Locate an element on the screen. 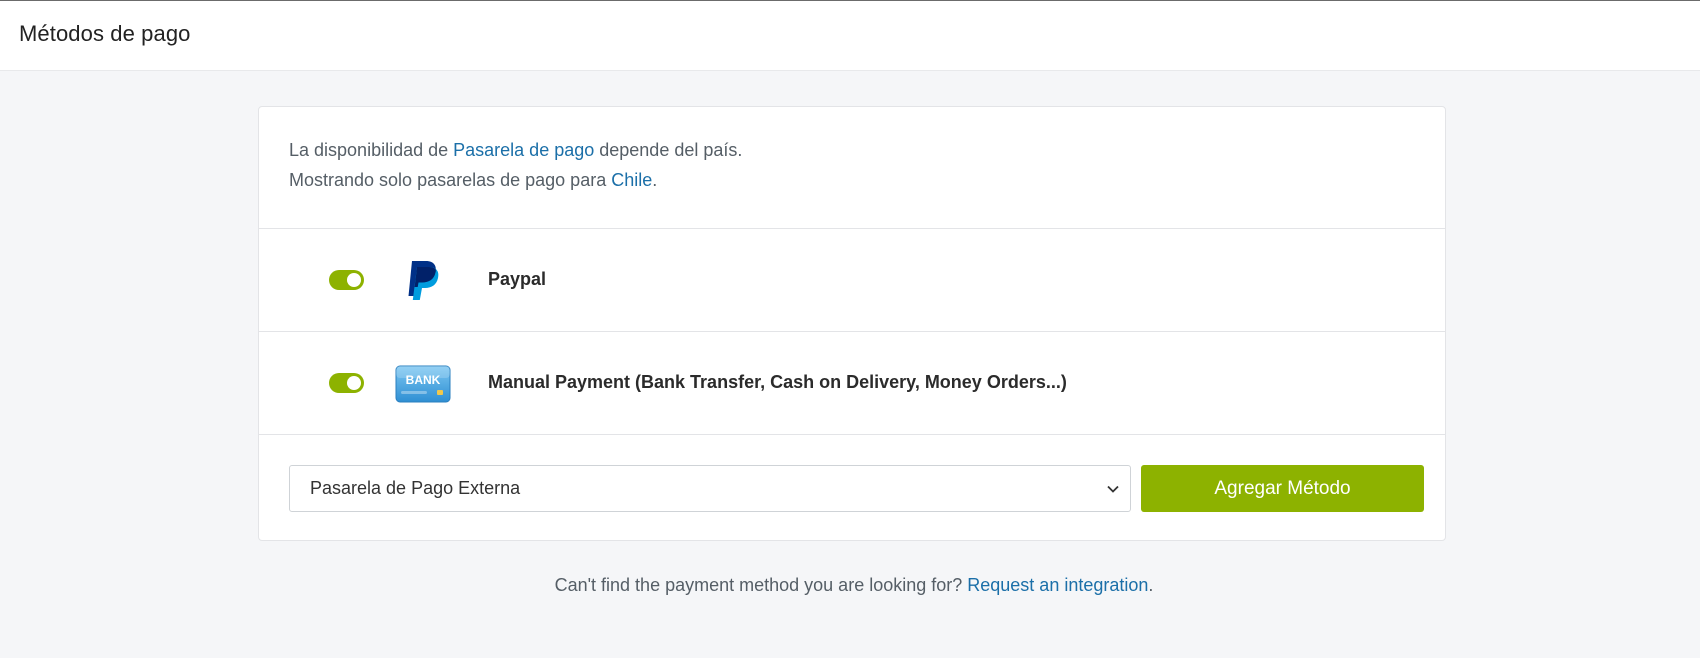  country-link: Chile is located at coordinates (631, 180).